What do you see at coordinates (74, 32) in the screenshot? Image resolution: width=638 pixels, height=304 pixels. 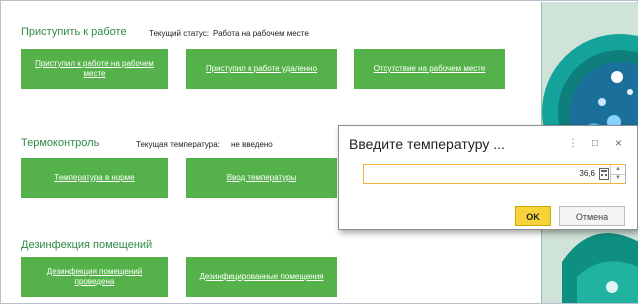 I see `work-section-title: Приступить к работе` at bounding box center [74, 32].